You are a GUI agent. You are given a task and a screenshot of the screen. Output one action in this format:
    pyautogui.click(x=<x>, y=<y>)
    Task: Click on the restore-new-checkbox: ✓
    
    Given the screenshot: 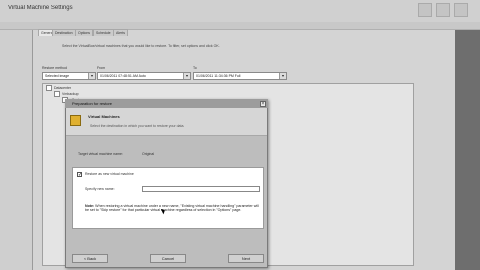 What is the action you would take?
    pyautogui.click(x=79, y=175)
    